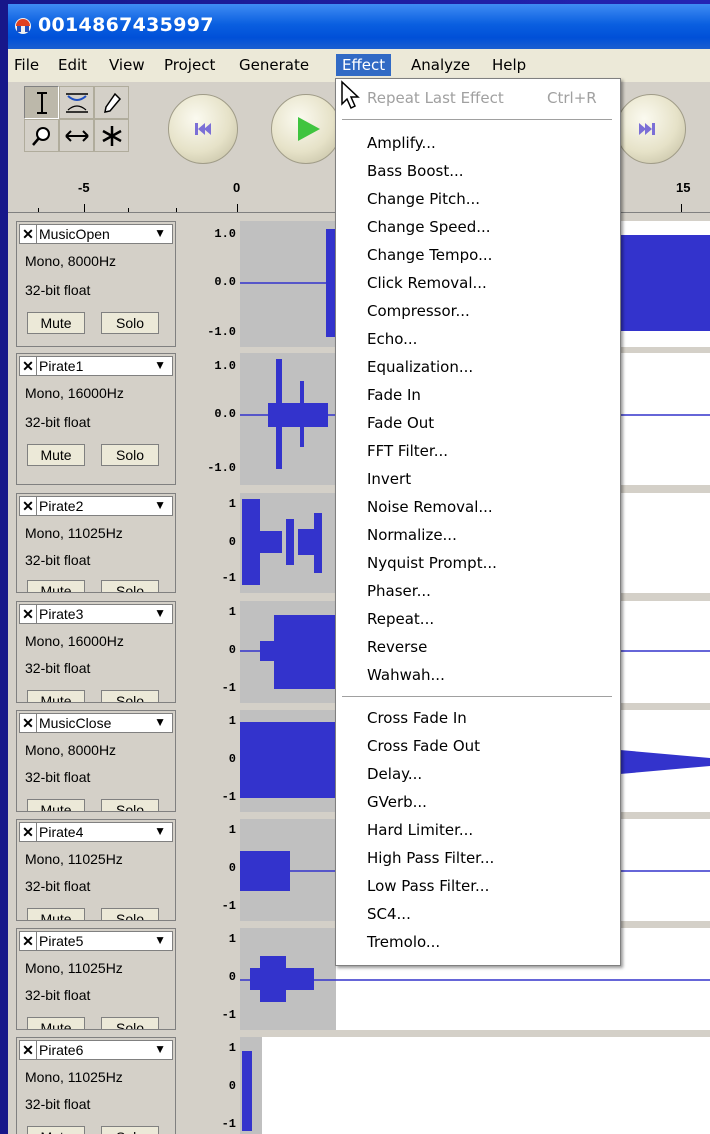  I want to click on menu-item-cross-fade-out: Cross Fade Out, so click(423, 746).